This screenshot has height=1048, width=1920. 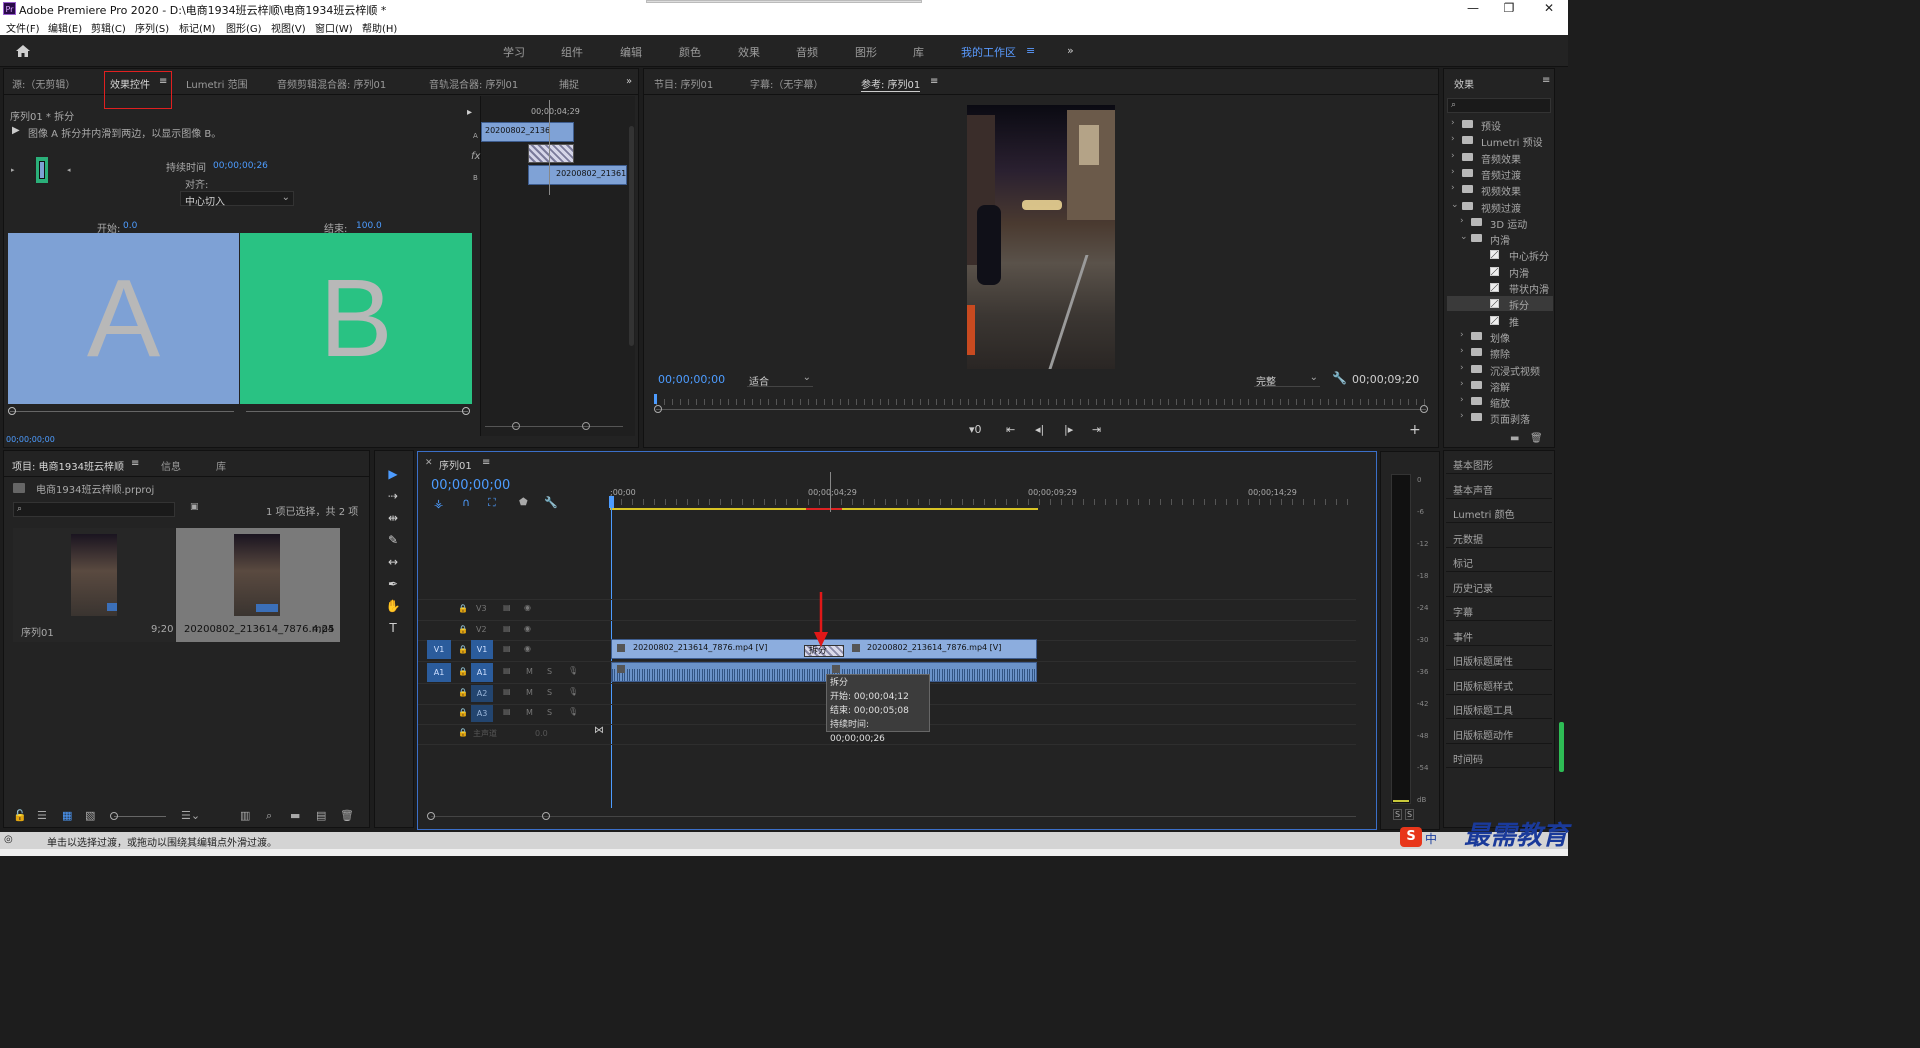 What do you see at coordinates (190, 815) in the screenshot?
I see `sort-icon: ☰⌄` at bounding box center [190, 815].